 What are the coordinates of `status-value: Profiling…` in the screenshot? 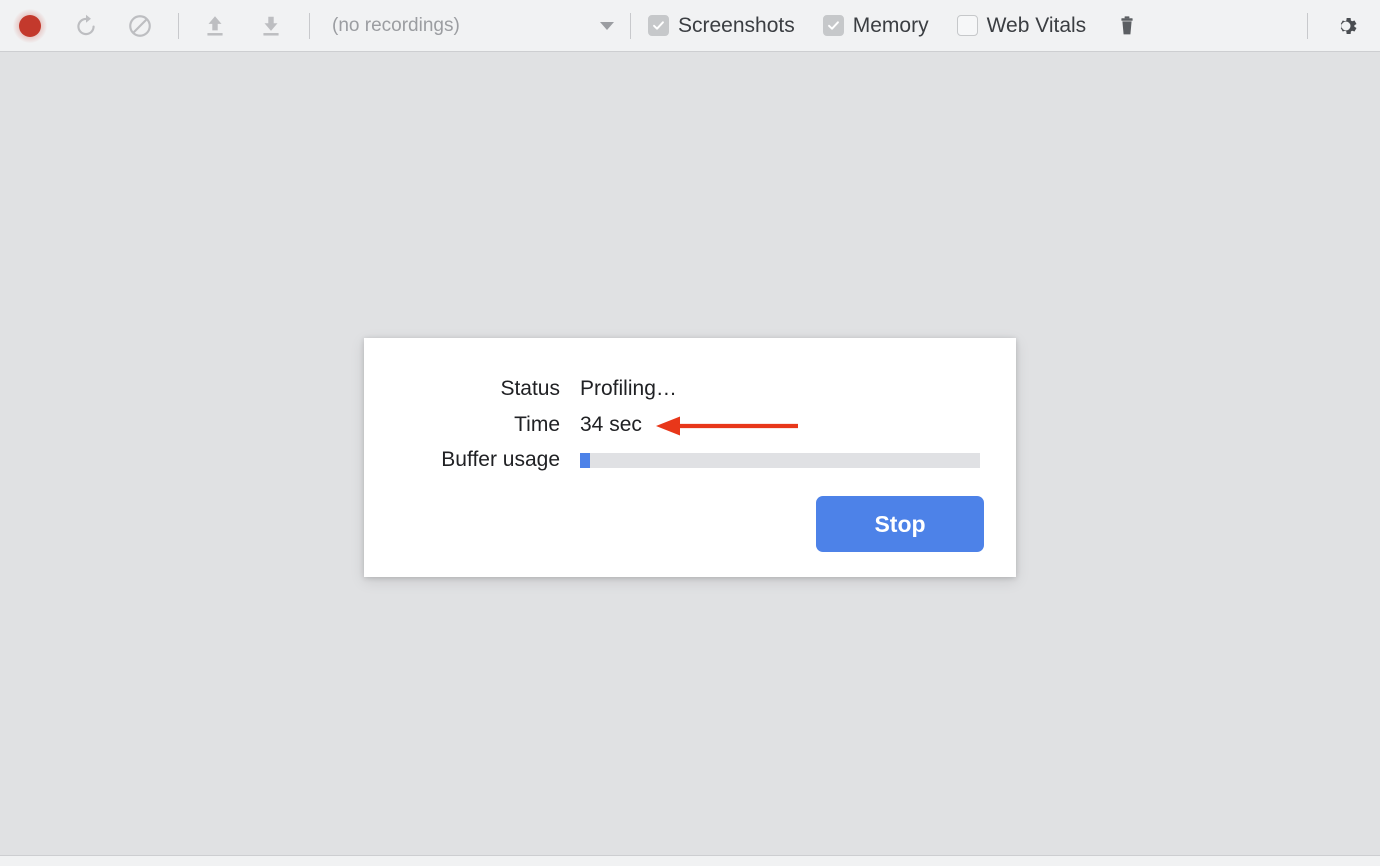 It's located at (628, 388).